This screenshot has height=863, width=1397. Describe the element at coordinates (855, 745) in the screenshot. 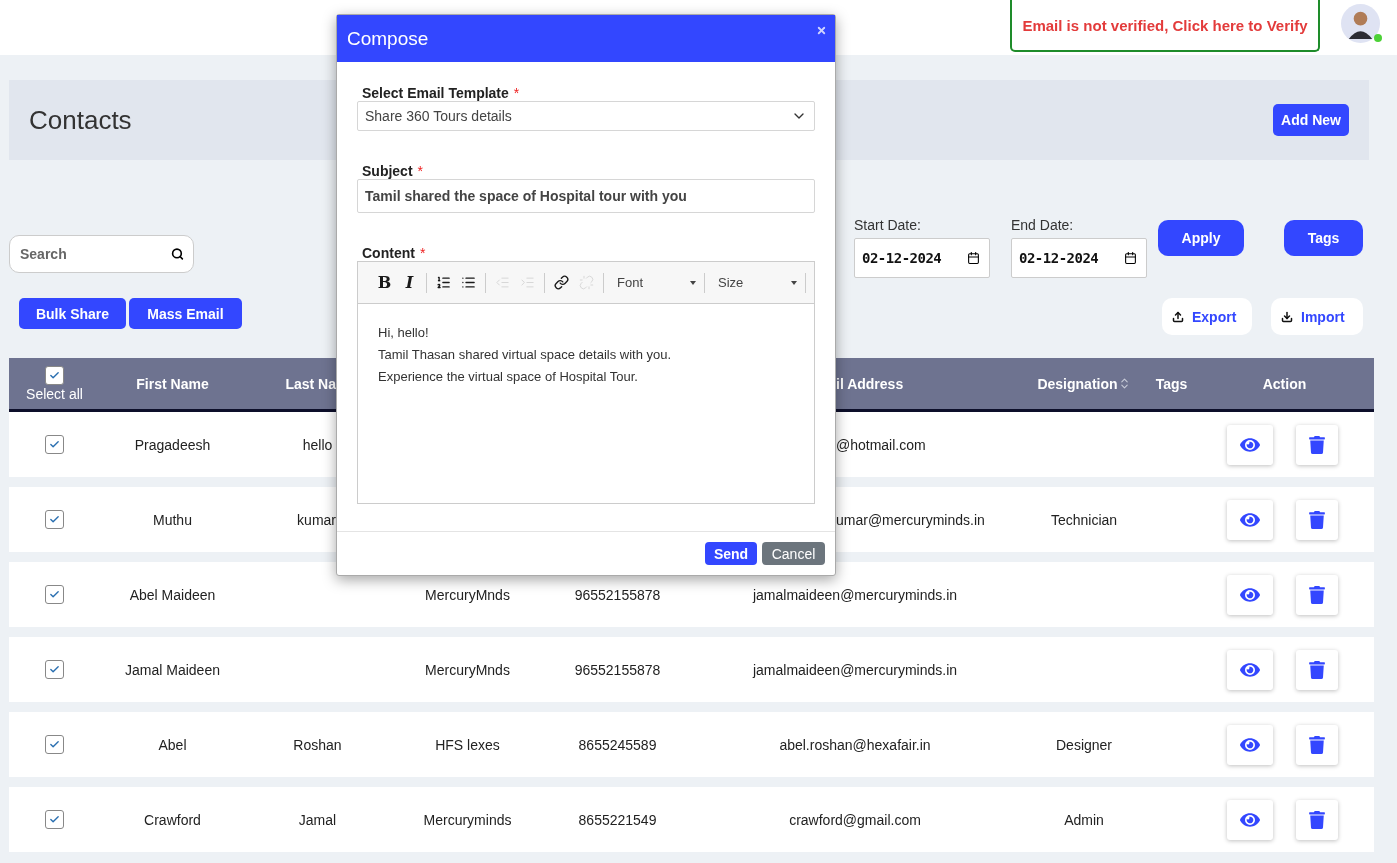

I see `table-cell-text: abel.roshan@hexafair.in` at that location.